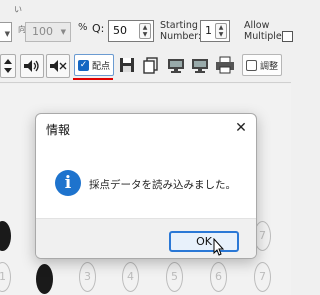 This screenshot has height=295, width=320. What do you see at coordinates (68, 183) in the screenshot?
I see `info-icon: i` at bounding box center [68, 183].